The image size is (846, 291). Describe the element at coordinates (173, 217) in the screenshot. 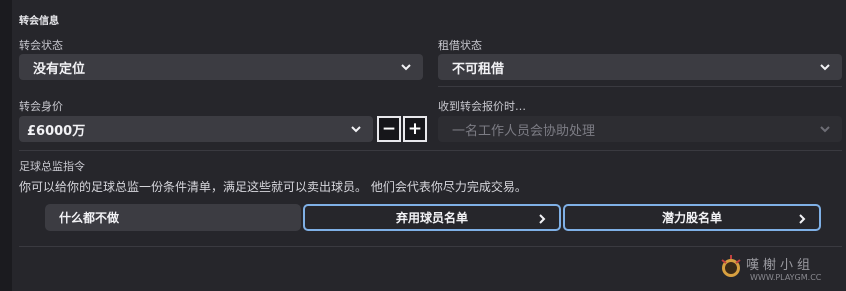

I see `director-action-dropdown: 什么都不做` at that location.